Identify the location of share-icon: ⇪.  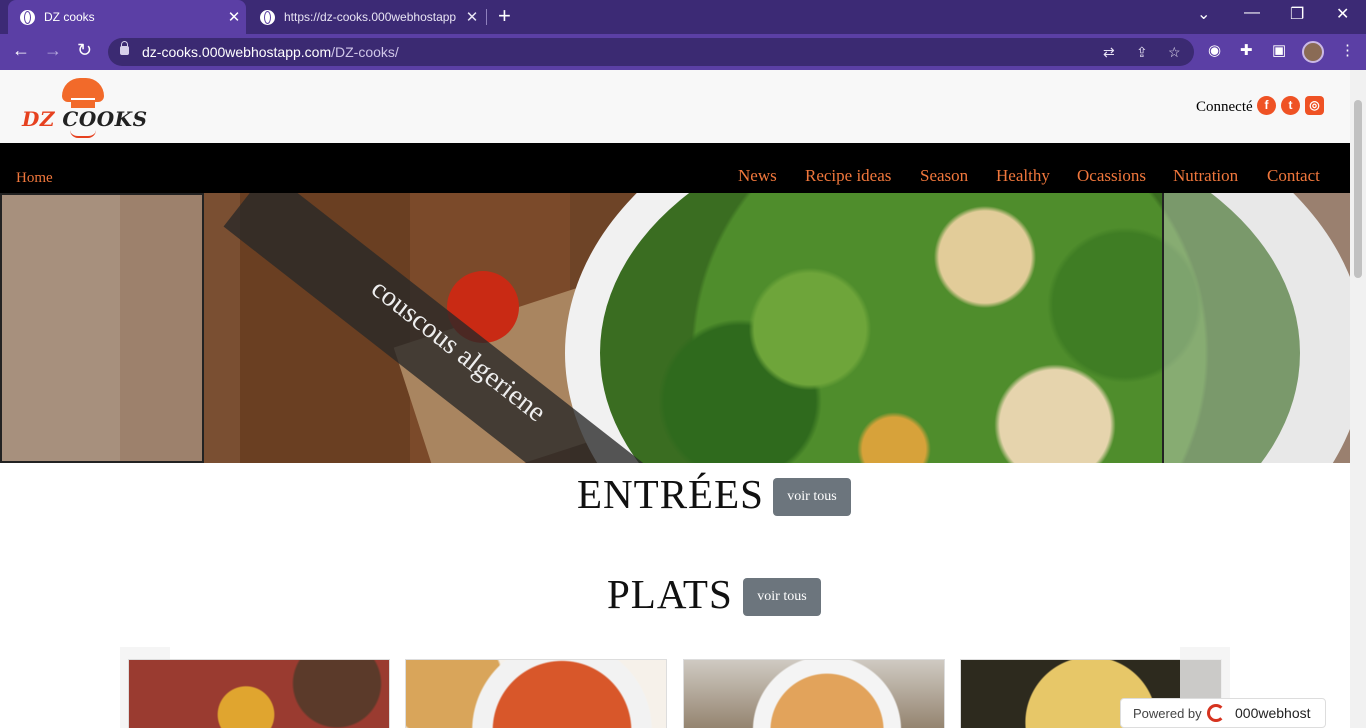
(1142, 52).